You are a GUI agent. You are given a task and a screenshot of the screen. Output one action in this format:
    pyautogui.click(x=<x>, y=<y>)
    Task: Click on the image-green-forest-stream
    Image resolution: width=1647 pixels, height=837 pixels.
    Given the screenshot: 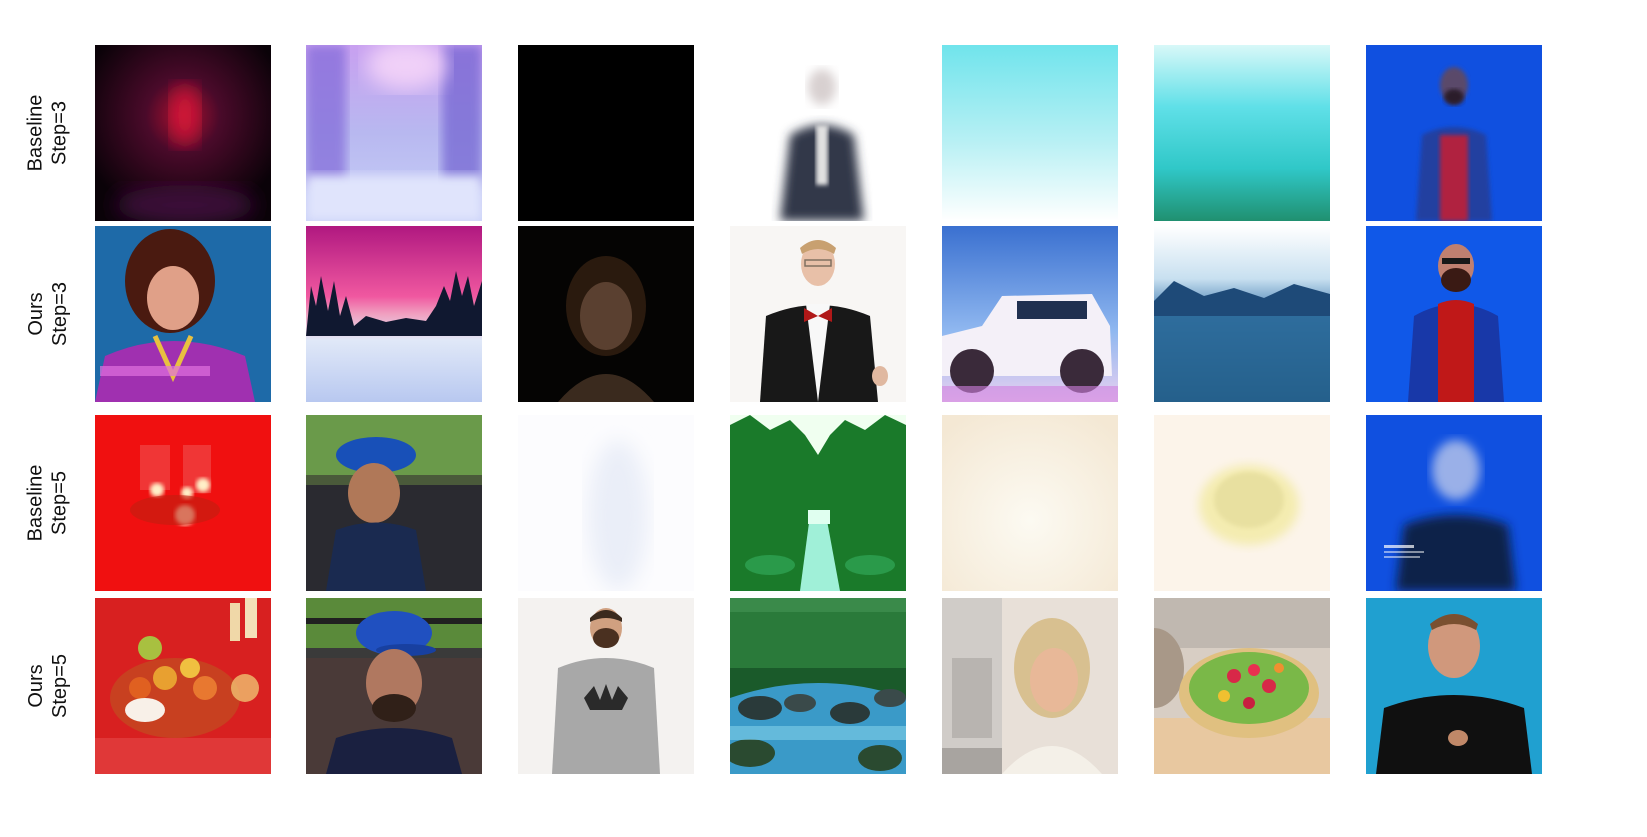 What is the action you would take?
    pyautogui.click(x=818, y=503)
    